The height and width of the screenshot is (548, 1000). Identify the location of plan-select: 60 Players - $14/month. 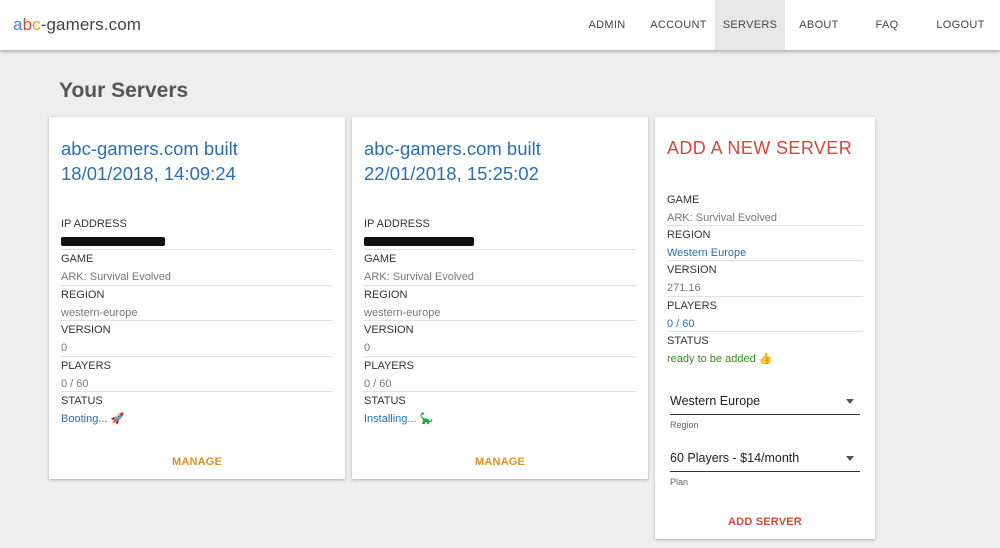
(765, 460).